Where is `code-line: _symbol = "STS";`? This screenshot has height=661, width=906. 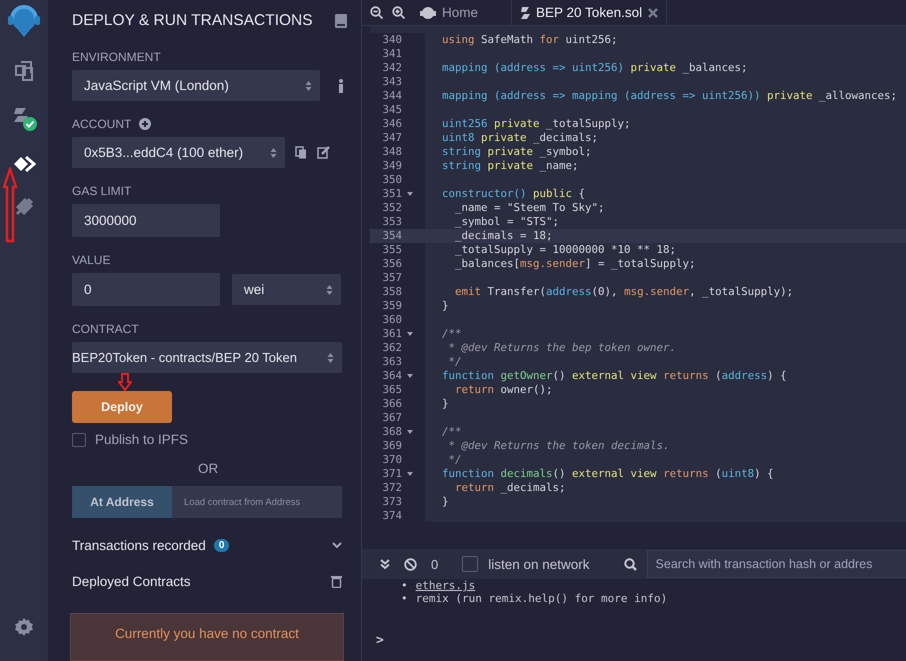 code-line: _symbol = "STS"; is located at coordinates (507, 222).